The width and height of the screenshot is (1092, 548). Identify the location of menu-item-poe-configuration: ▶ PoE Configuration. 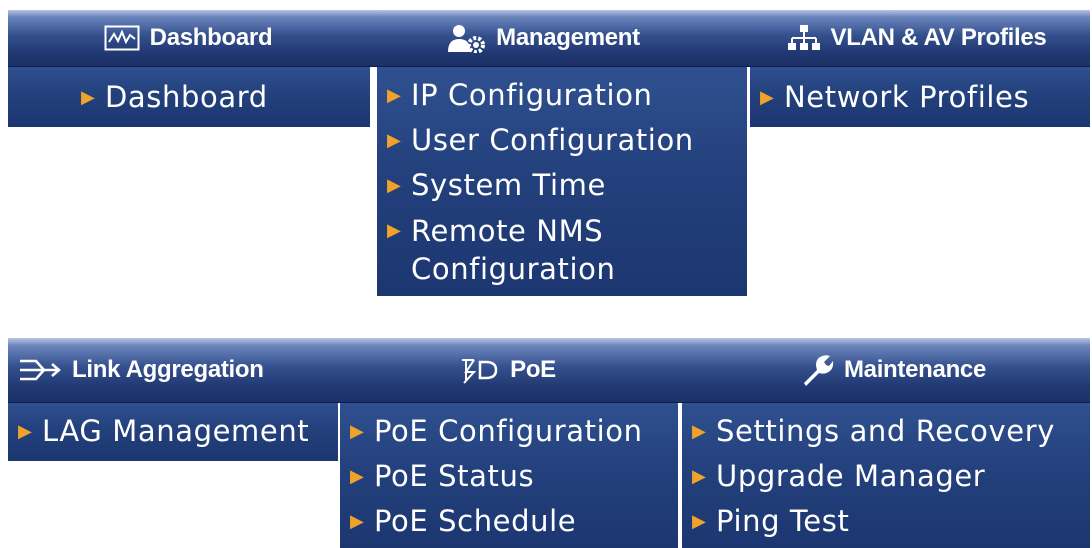
(509, 431).